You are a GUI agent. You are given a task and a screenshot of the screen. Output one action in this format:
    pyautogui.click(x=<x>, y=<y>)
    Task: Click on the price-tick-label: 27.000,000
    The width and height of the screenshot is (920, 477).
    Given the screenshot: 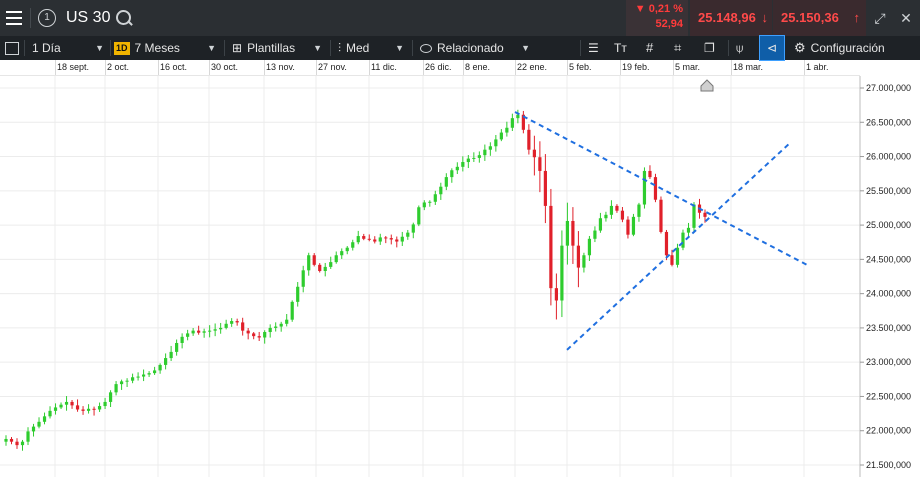 What is the action you would take?
    pyautogui.click(x=888, y=88)
    